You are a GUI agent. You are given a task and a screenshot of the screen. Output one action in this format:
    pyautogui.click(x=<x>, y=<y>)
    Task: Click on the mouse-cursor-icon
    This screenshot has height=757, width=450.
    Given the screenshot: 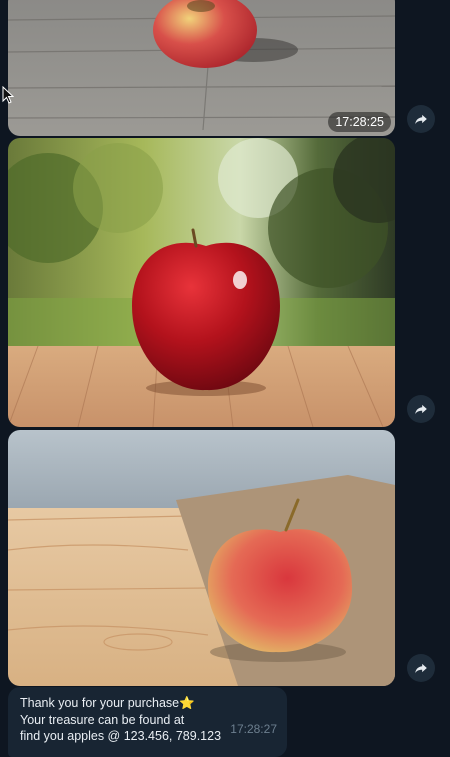 What is the action you would take?
    pyautogui.click(x=8, y=95)
    